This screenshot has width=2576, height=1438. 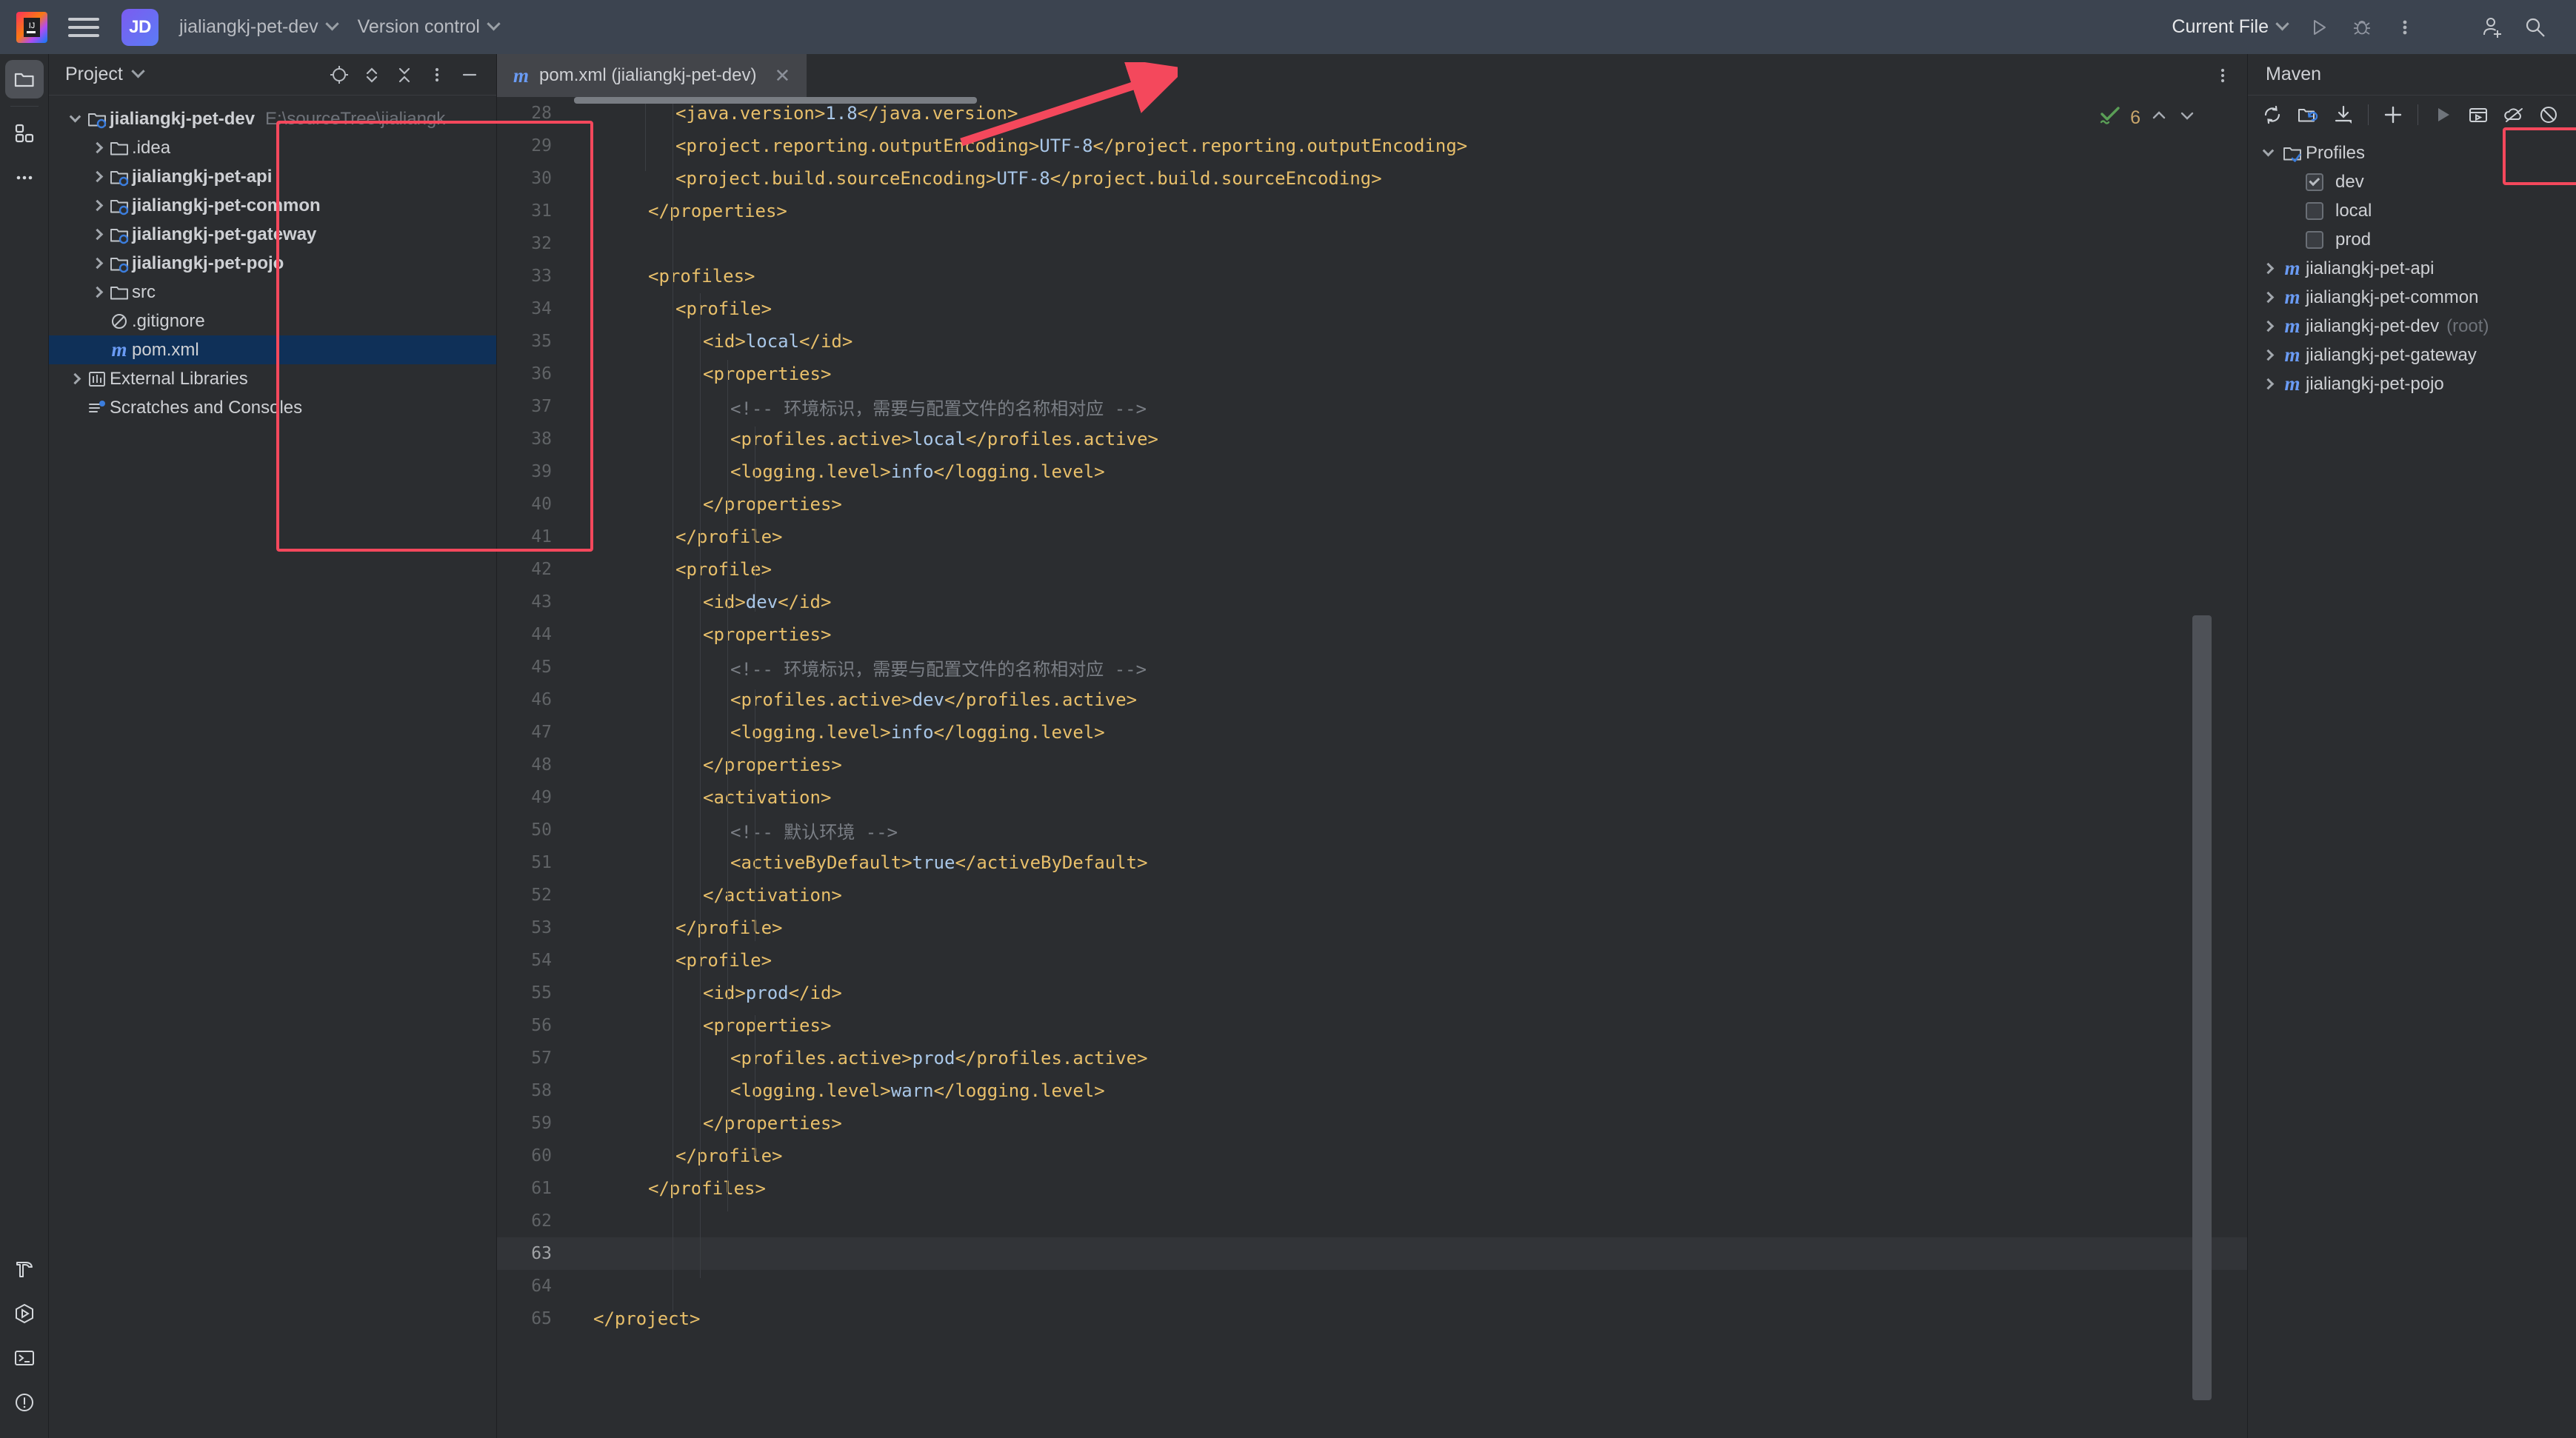 What do you see at coordinates (1372, 928) in the screenshot?
I see `code-line: 53 </profile>` at bounding box center [1372, 928].